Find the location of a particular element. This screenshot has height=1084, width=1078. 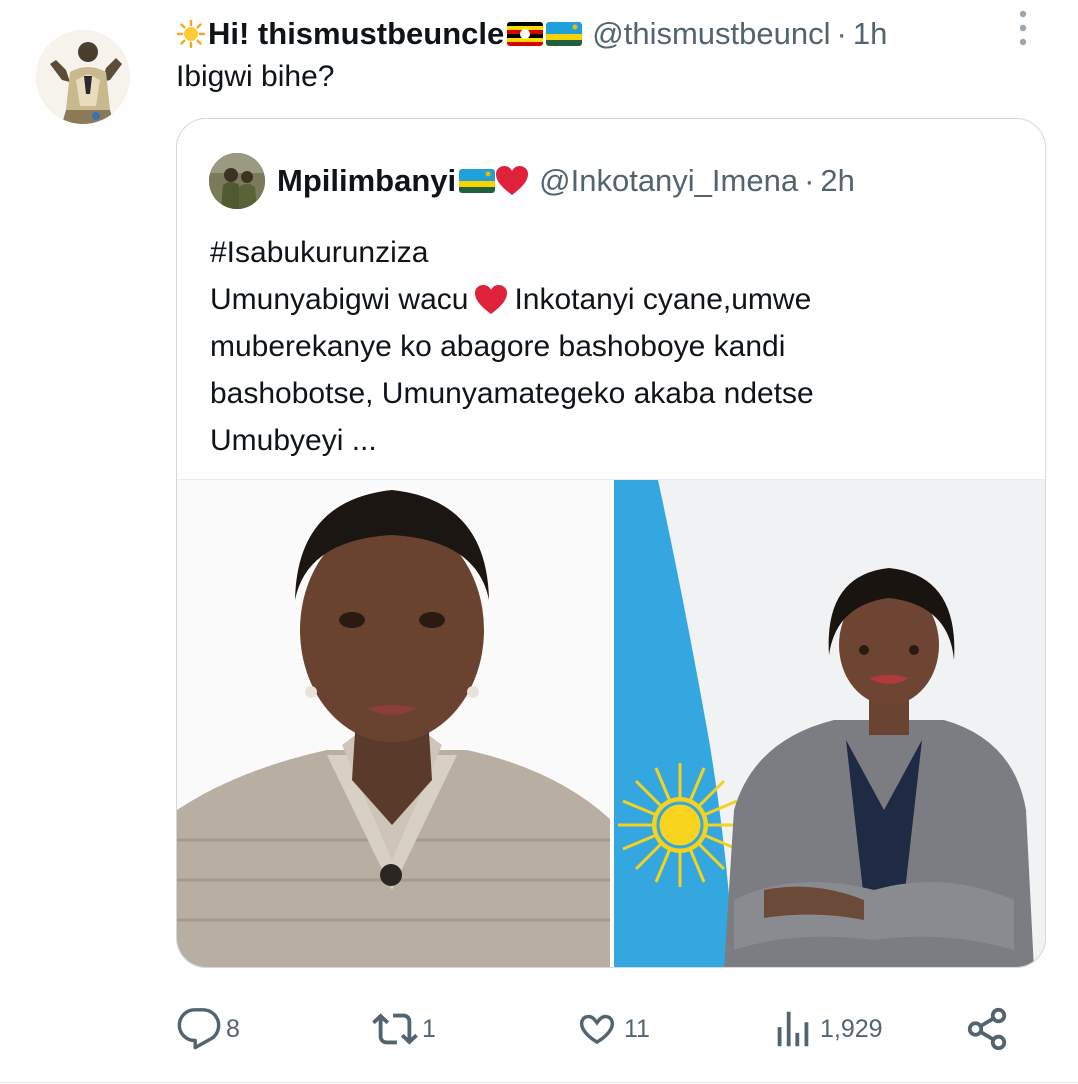

quoted-author-handle: @Inkotanyi_Imena is located at coordinates (668, 181).